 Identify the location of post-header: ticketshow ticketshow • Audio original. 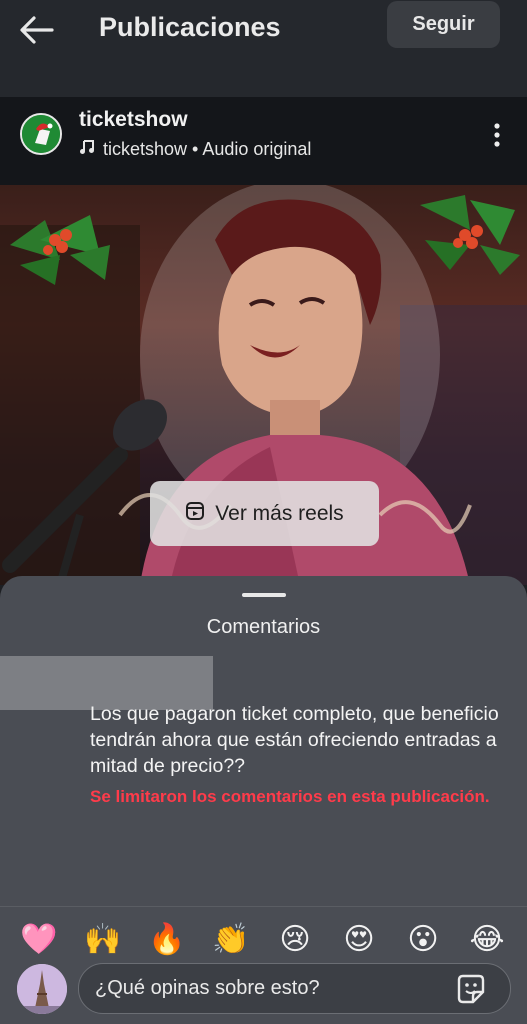
(263, 141).